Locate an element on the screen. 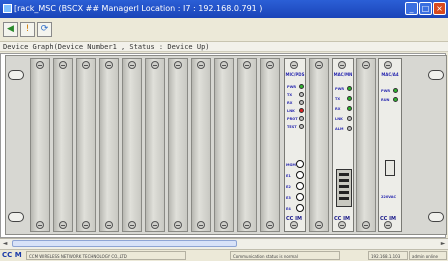  scroll-right-arrow: ► is located at coordinates (443, 244).